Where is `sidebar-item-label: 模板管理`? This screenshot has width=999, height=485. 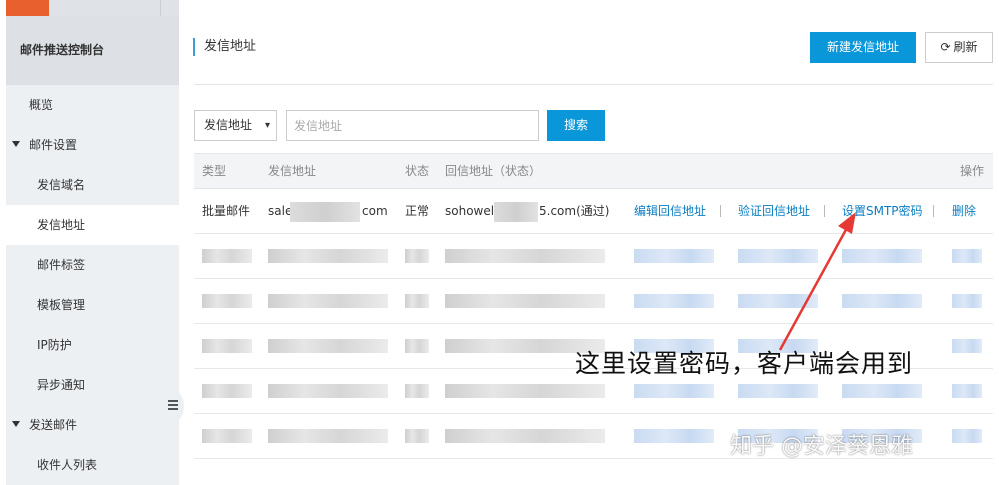 sidebar-item-label: 模板管理 is located at coordinates (61, 305).